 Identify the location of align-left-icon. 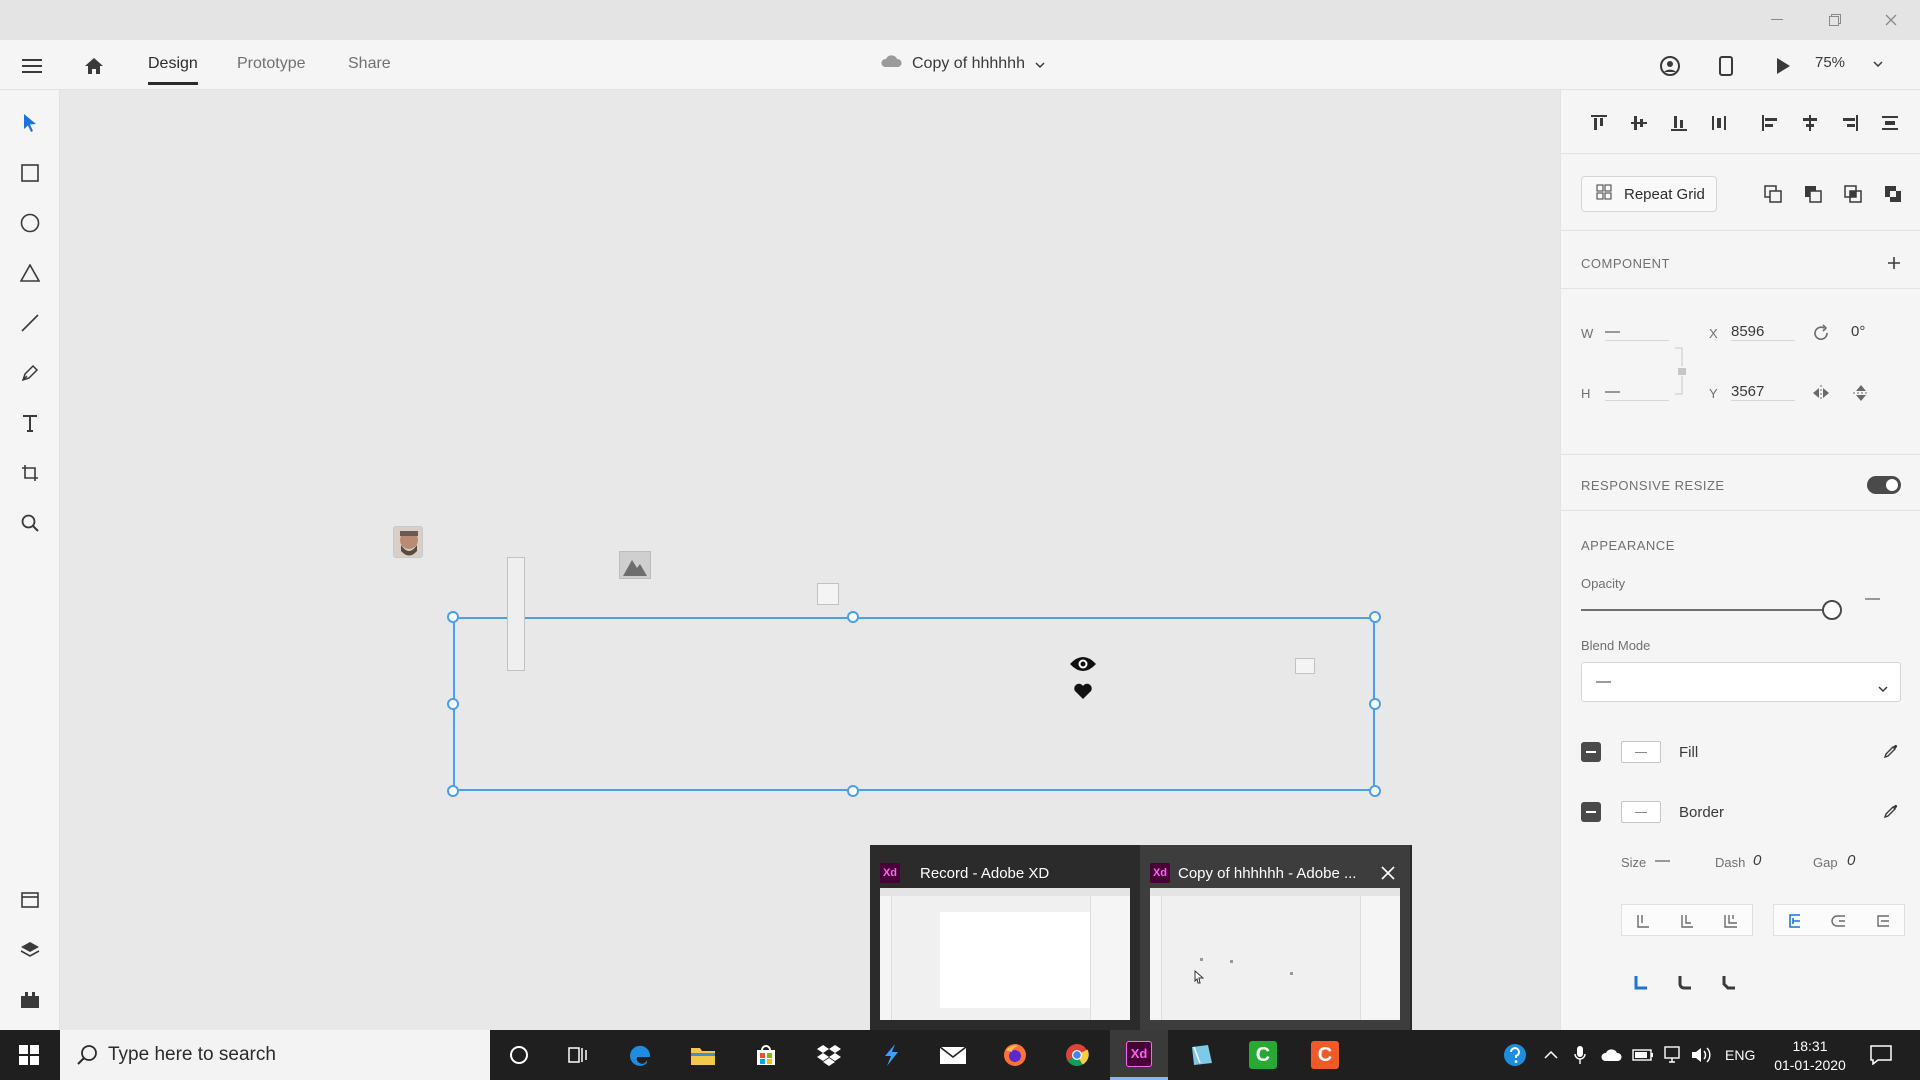
(1770, 123).